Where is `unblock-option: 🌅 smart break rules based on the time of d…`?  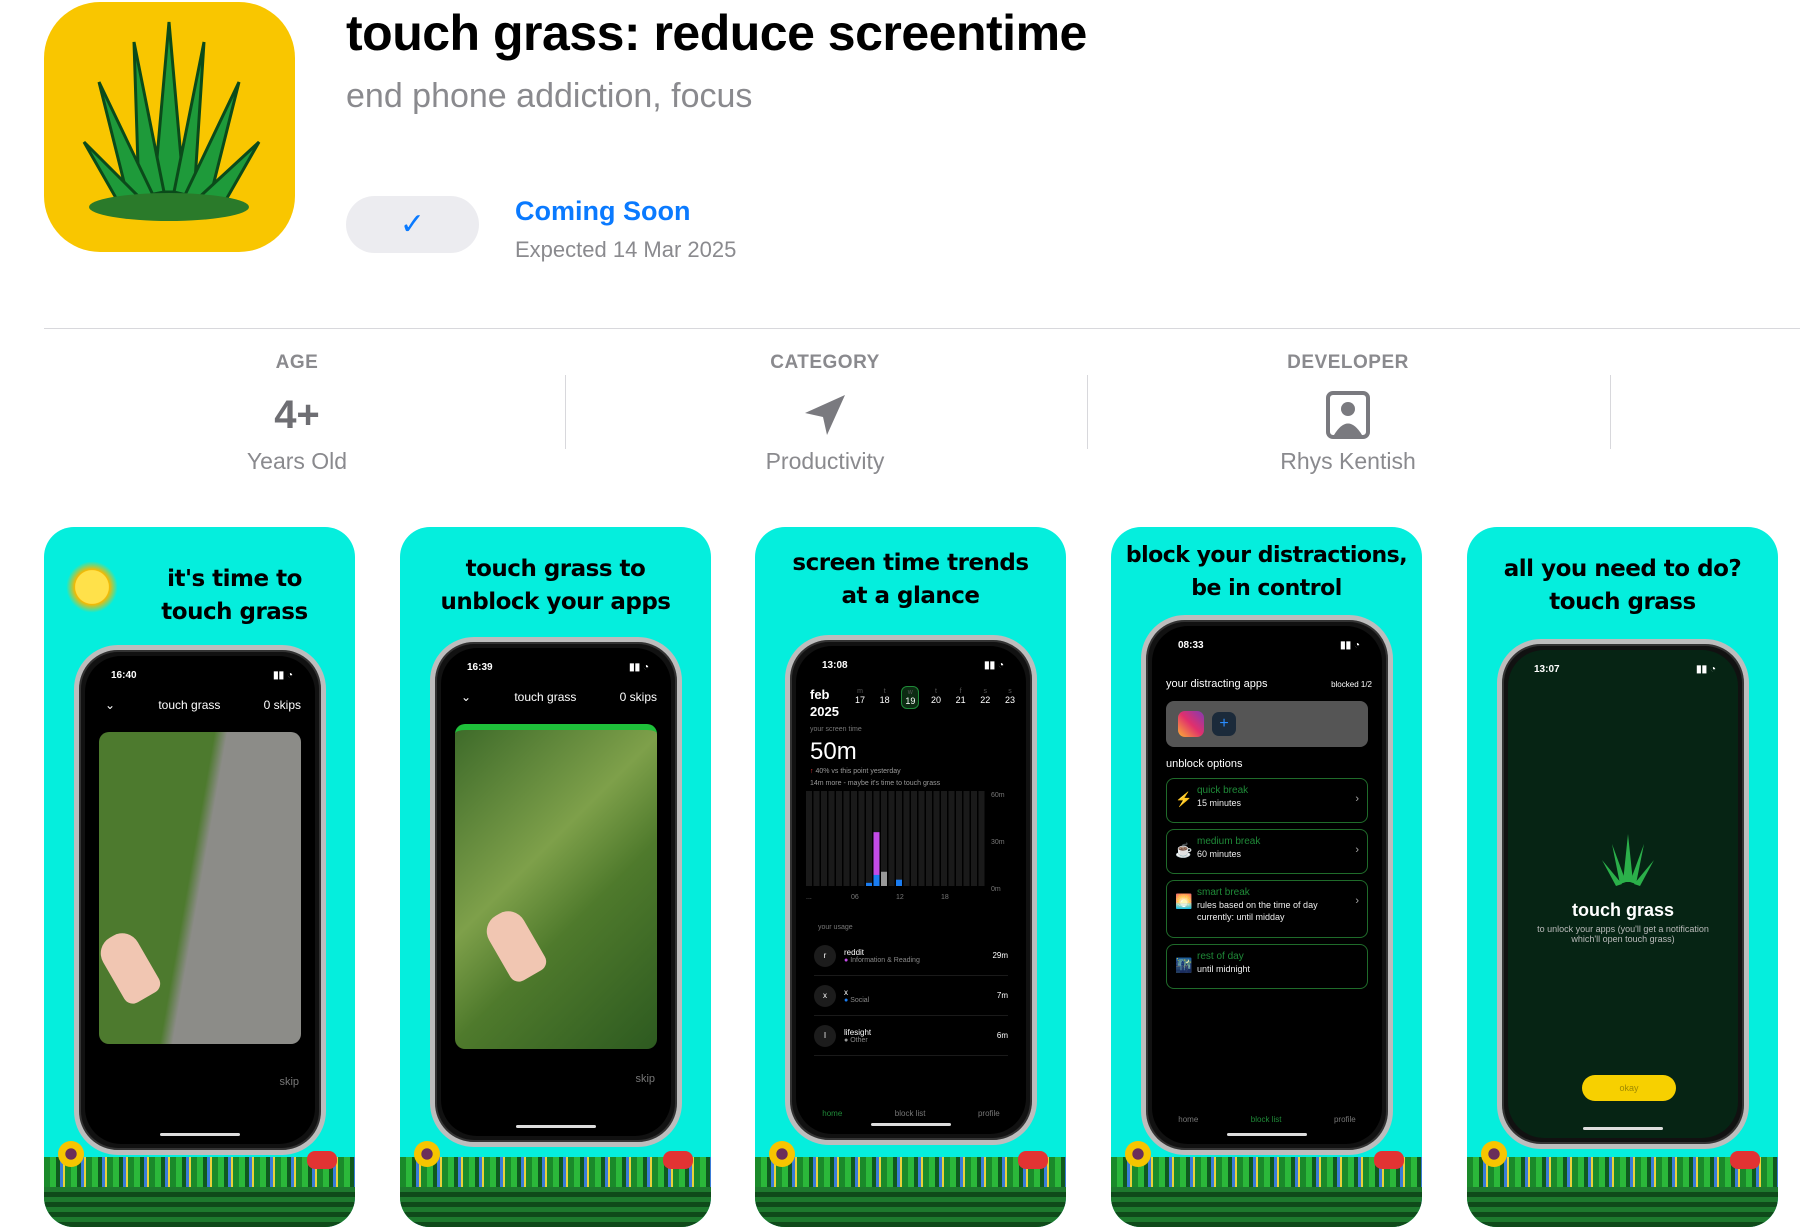
unblock-option: 🌅 smart break rules based on the time of d… is located at coordinates (1267, 909).